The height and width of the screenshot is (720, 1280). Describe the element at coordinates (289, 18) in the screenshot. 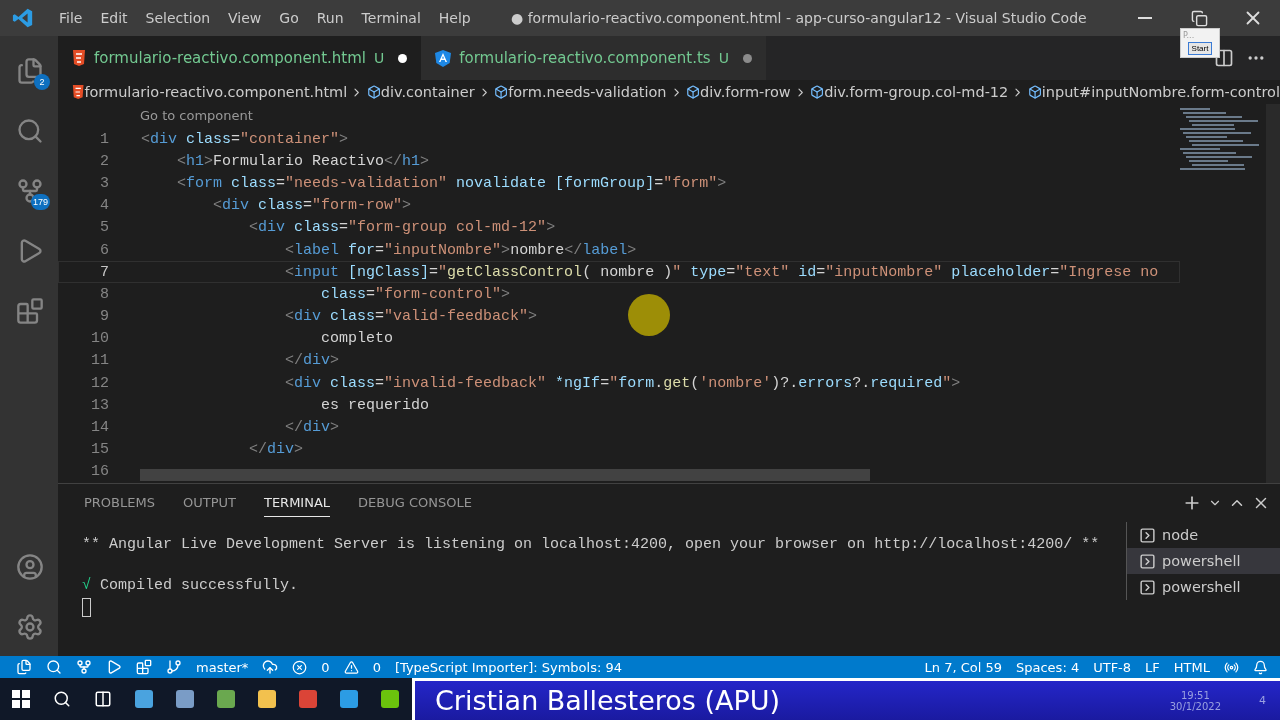

I see `menu-item: Go` at that location.